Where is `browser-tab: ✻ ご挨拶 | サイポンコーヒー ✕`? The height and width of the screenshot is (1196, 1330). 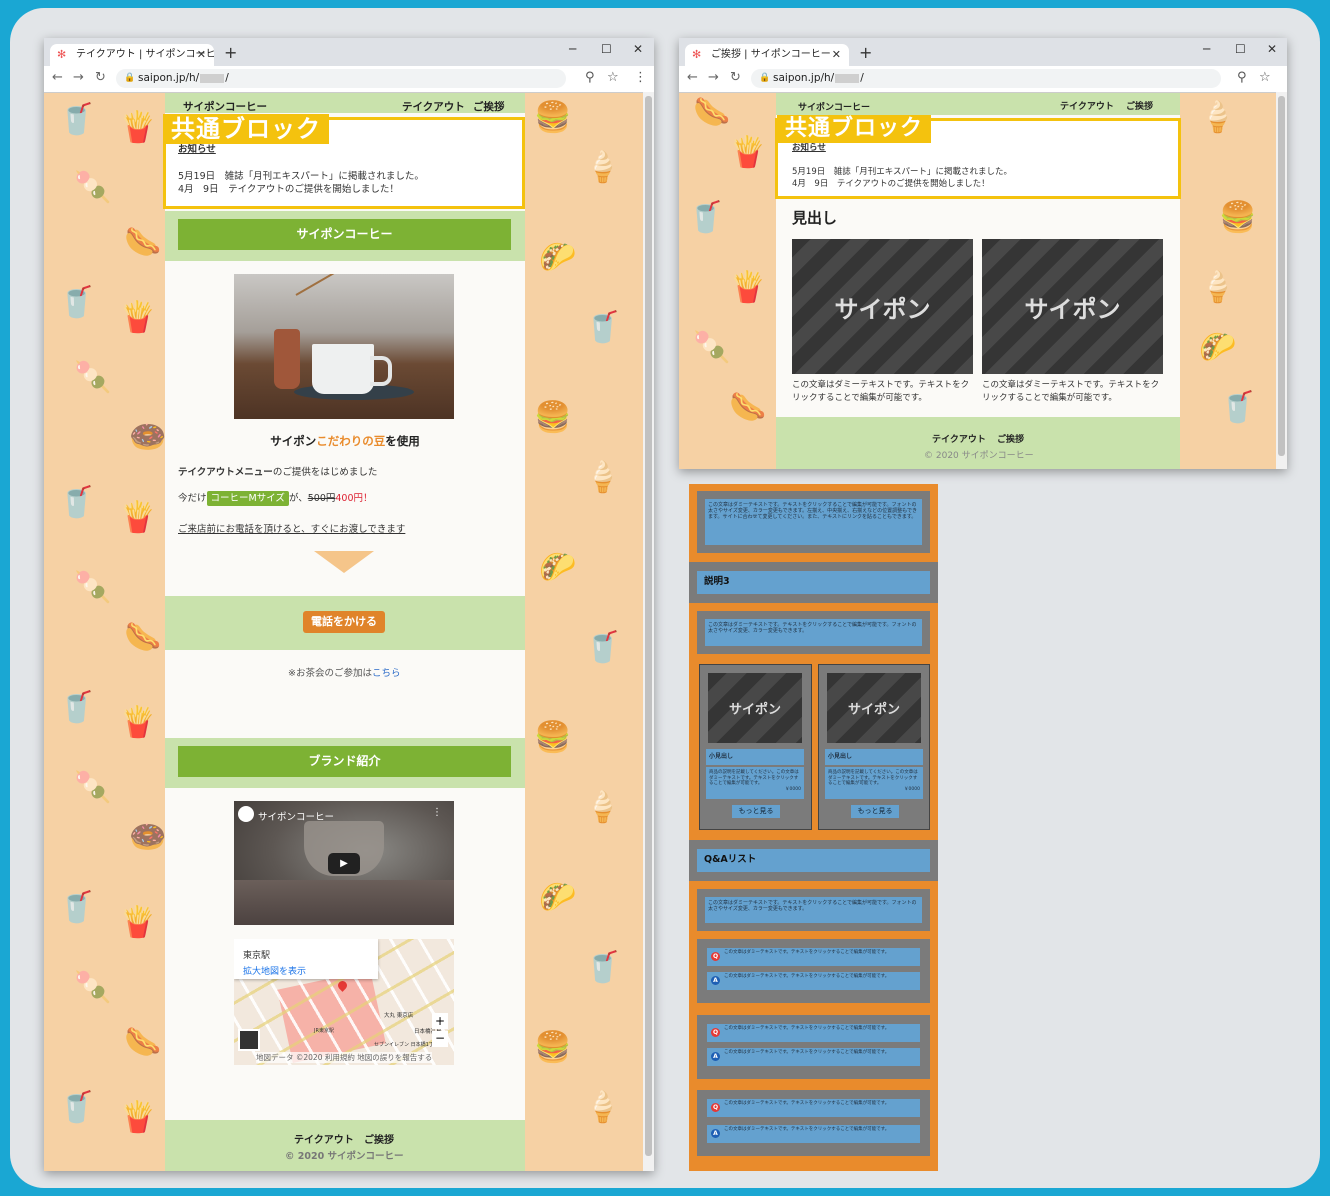 browser-tab: ✻ ご挨拶 | サイポンコーヒー ✕ is located at coordinates (767, 55).